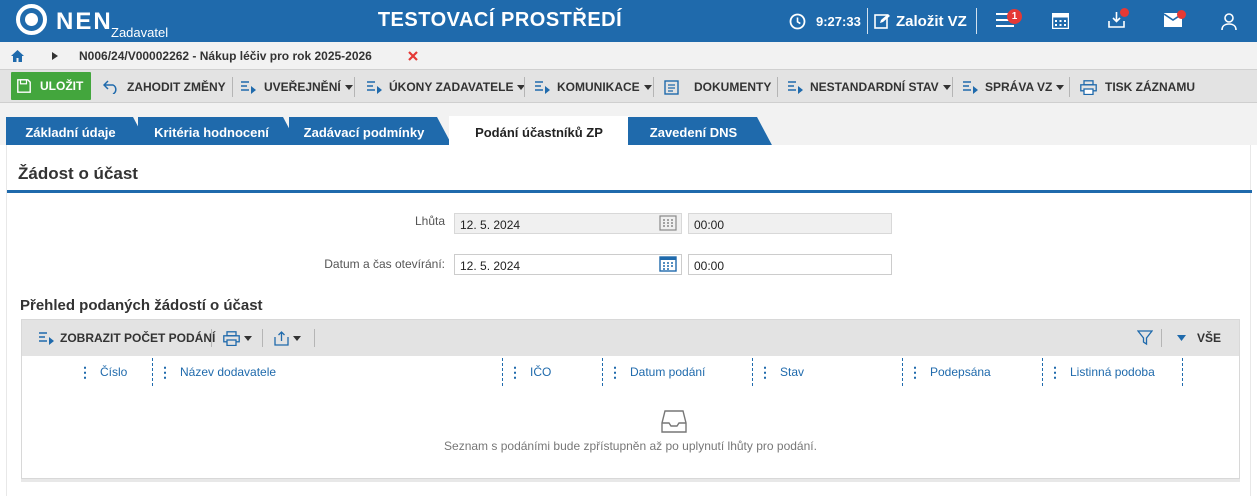 Image resolution: width=1257 pixels, height=496 pixels. I want to click on tab-evaluation-criteria: Kritéria hodnocení, so click(218, 132).